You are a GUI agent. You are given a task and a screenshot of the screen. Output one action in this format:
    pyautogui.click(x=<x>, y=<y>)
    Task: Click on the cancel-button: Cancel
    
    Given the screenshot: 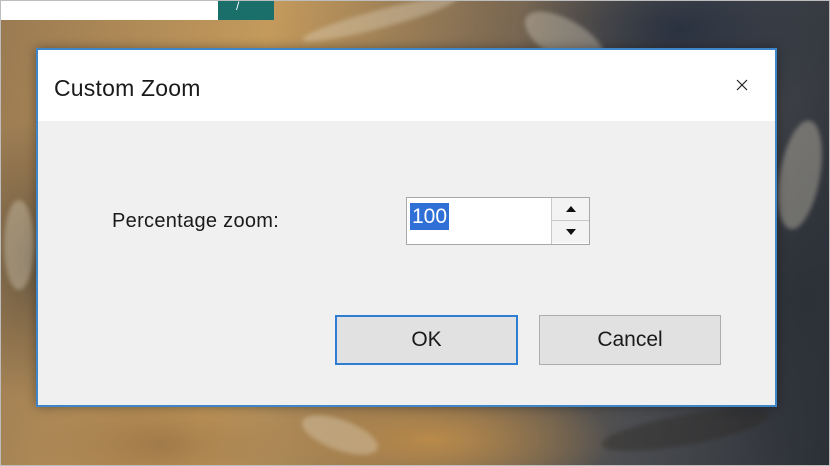 What is the action you would take?
    pyautogui.click(x=630, y=340)
    